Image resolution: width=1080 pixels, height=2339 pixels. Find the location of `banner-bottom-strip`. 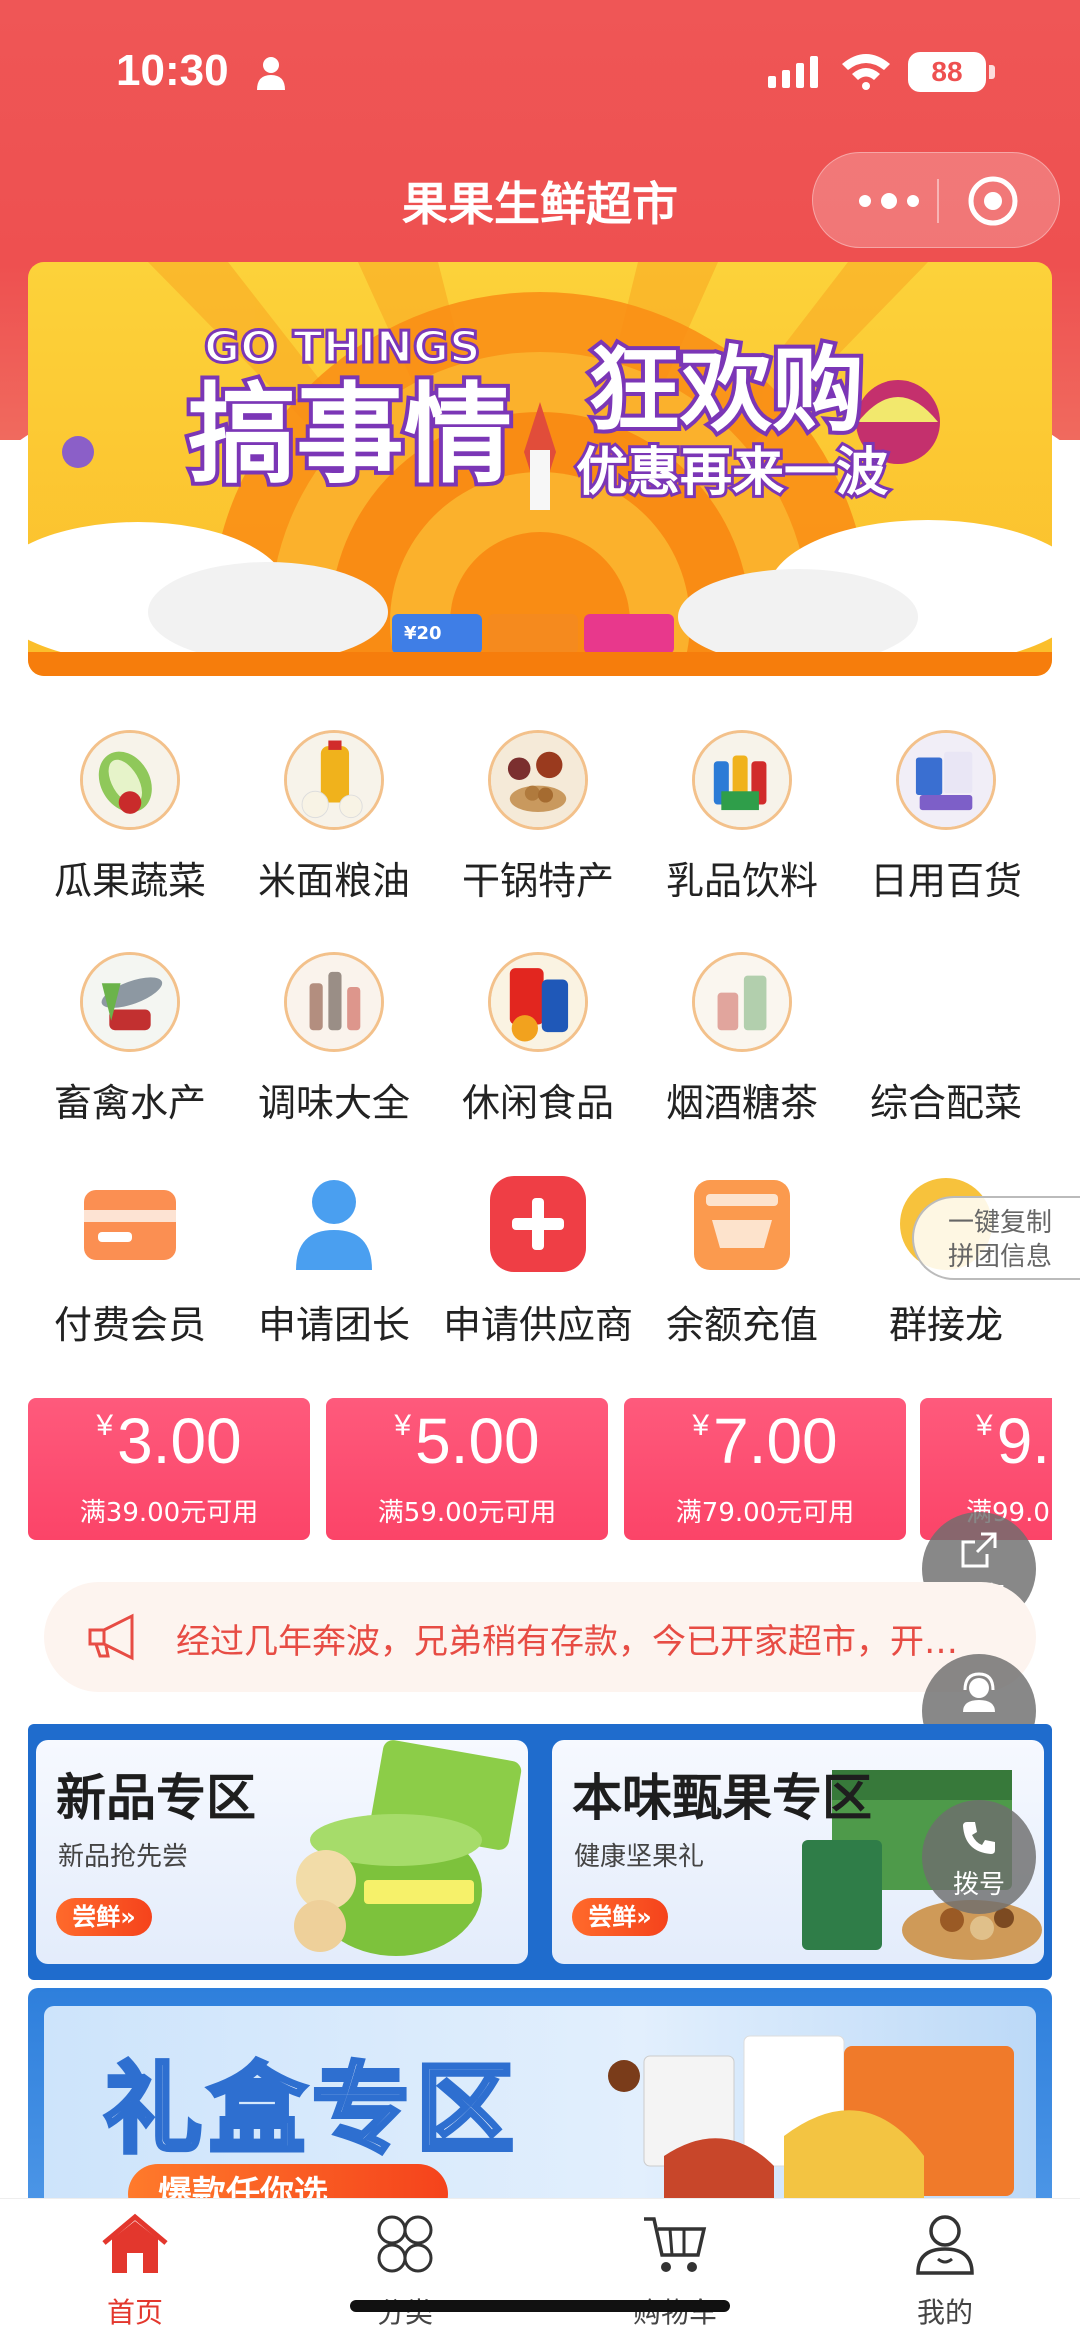

banner-bottom-strip is located at coordinates (540, 664).